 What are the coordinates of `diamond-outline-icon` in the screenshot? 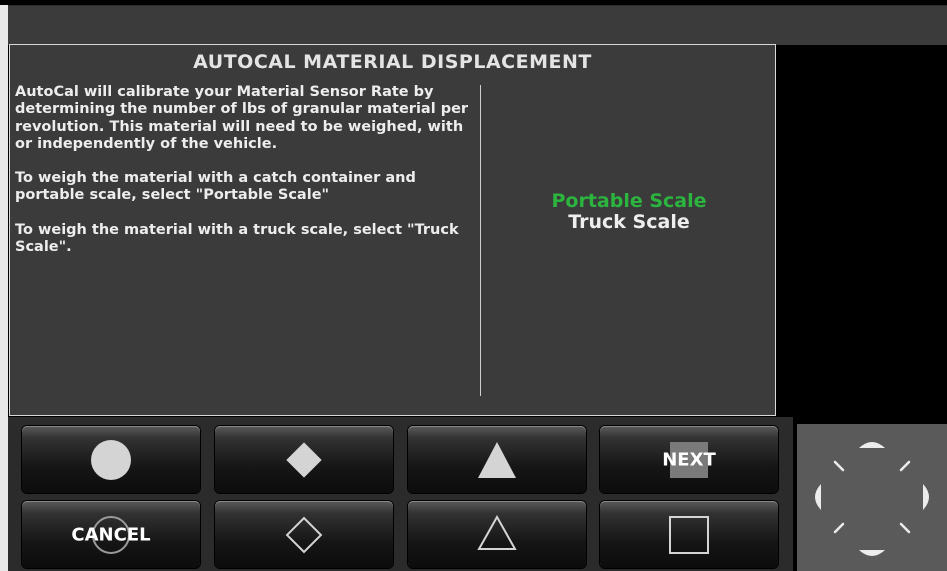 It's located at (304, 534).